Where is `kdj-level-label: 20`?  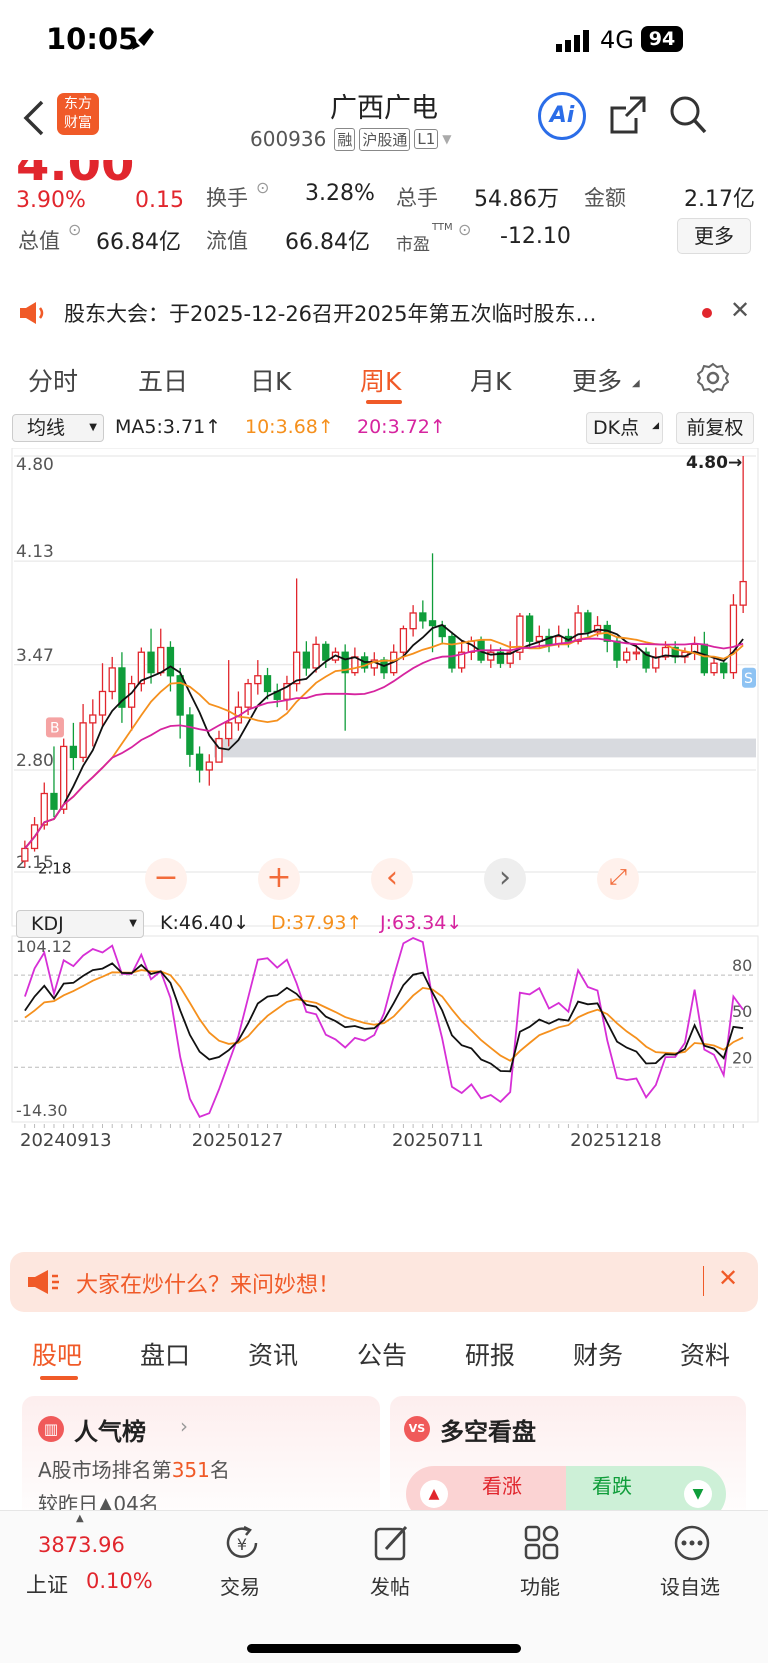 kdj-level-label: 20 is located at coordinates (742, 1057).